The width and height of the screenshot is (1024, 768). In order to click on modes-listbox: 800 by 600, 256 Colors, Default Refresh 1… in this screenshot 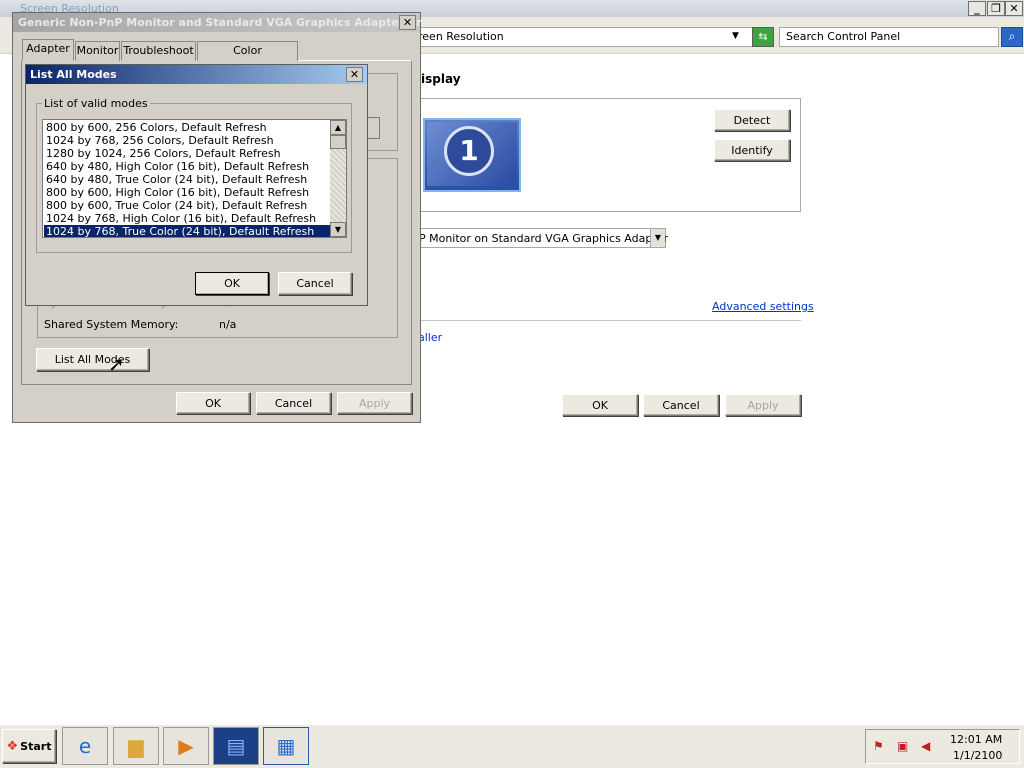, I will do `click(194, 178)`.